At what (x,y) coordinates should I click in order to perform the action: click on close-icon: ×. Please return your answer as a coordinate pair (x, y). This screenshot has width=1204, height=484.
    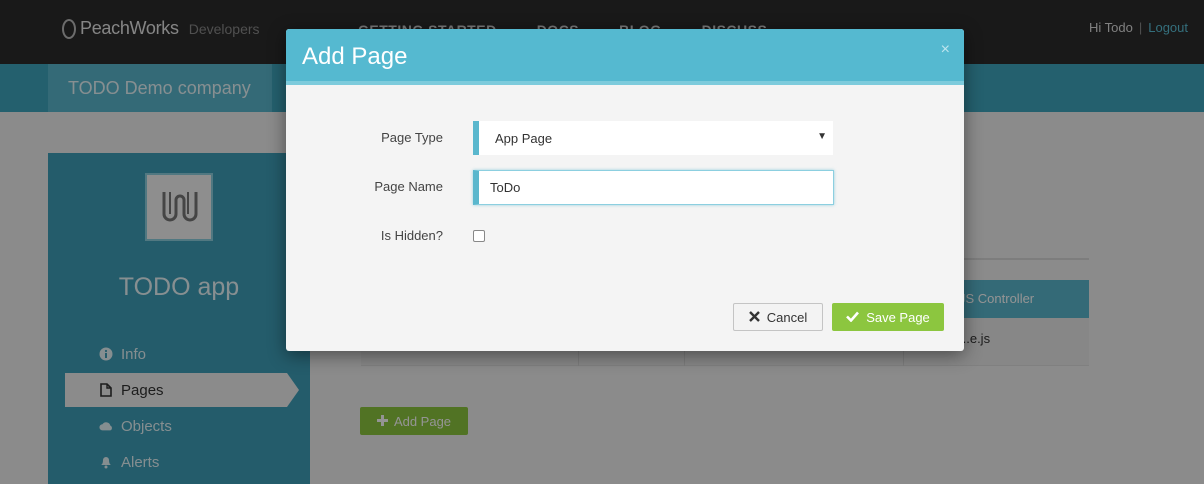
    Looking at the image, I should click on (945, 50).